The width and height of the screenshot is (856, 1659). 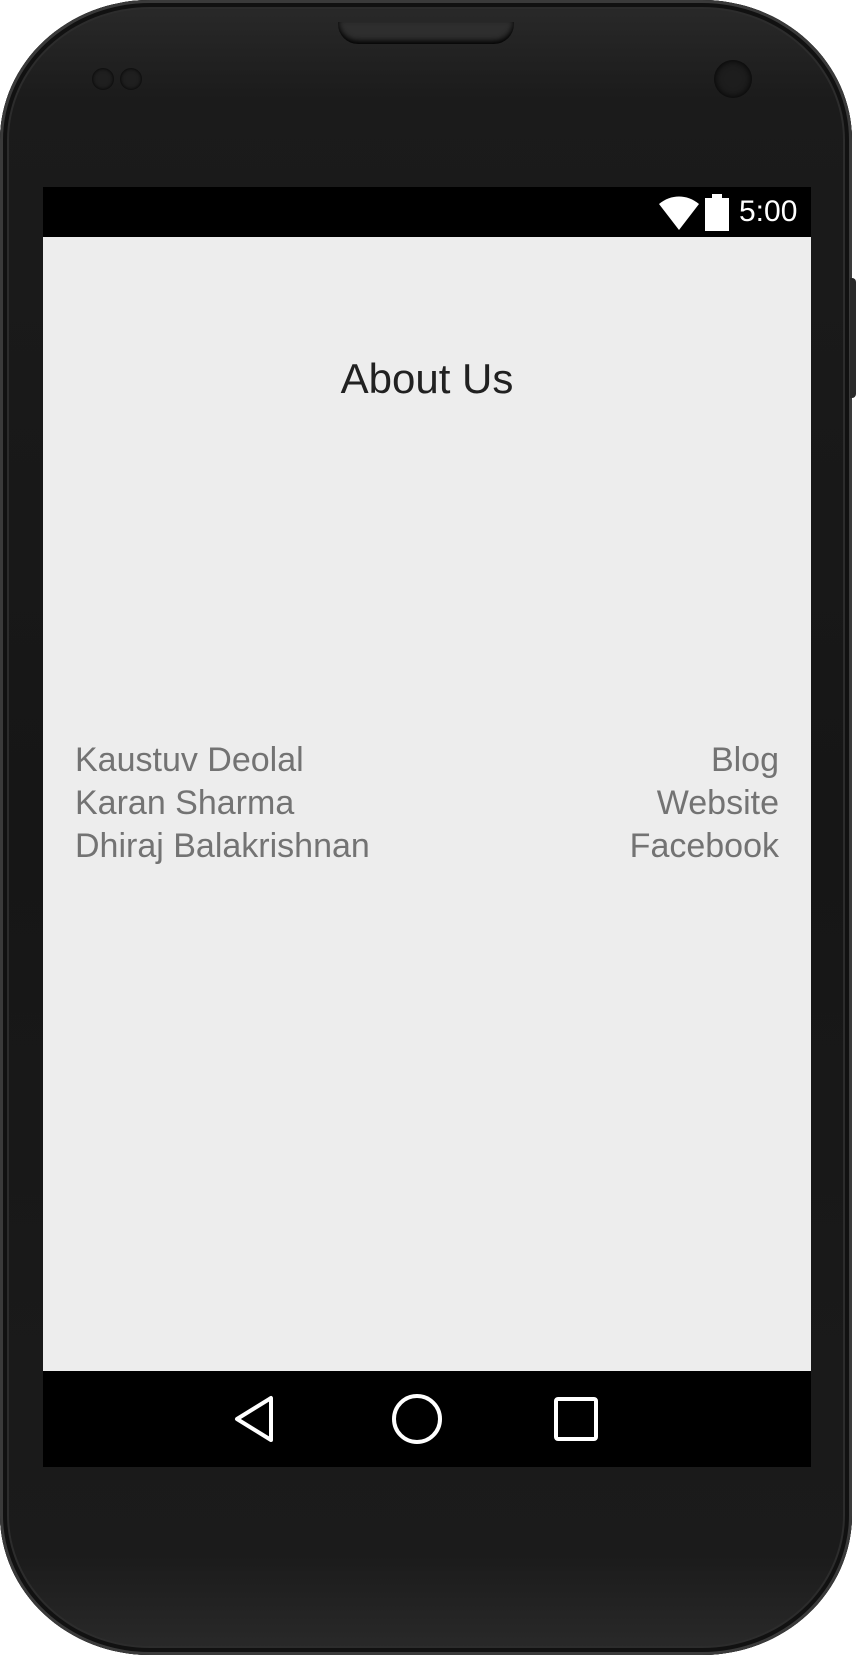 What do you see at coordinates (103, 79) in the screenshot?
I see `proximity-sensor` at bounding box center [103, 79].